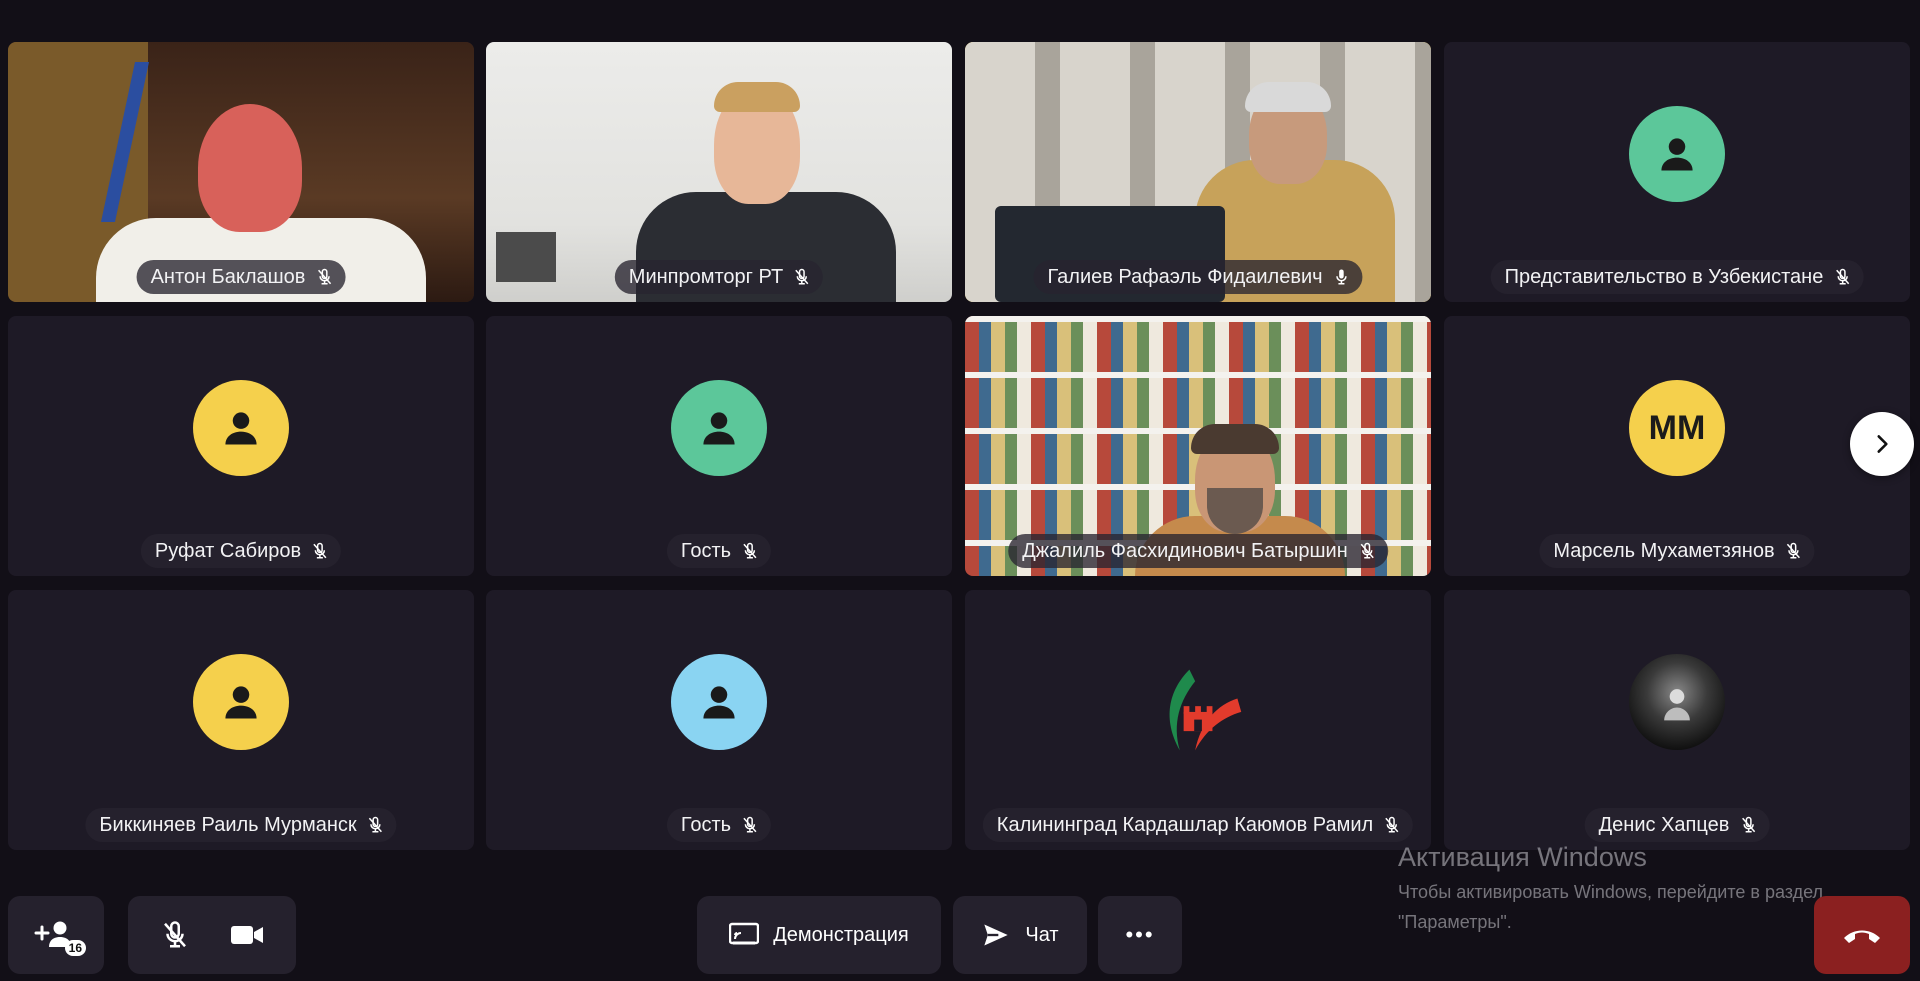 The image size is (1920, 981). Describe the element at coordinates (1198, 825) in the screenshot. I see `participant-name-tag: Калининград Кардашлар Каюмов Рамил` at that location.